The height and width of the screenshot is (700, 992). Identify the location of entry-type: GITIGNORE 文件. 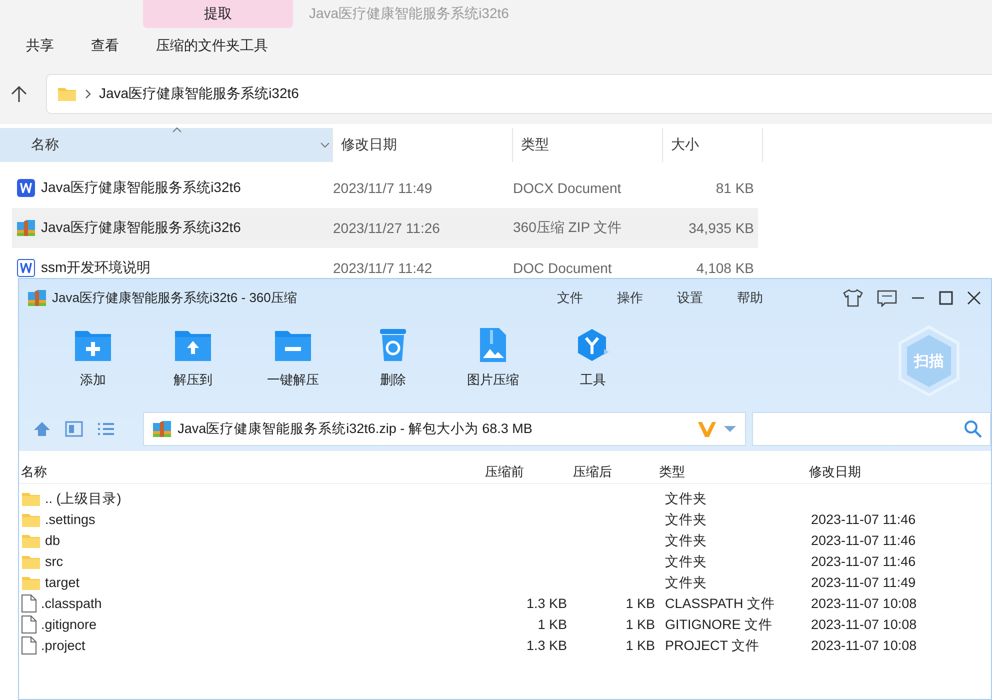
(719, 624).